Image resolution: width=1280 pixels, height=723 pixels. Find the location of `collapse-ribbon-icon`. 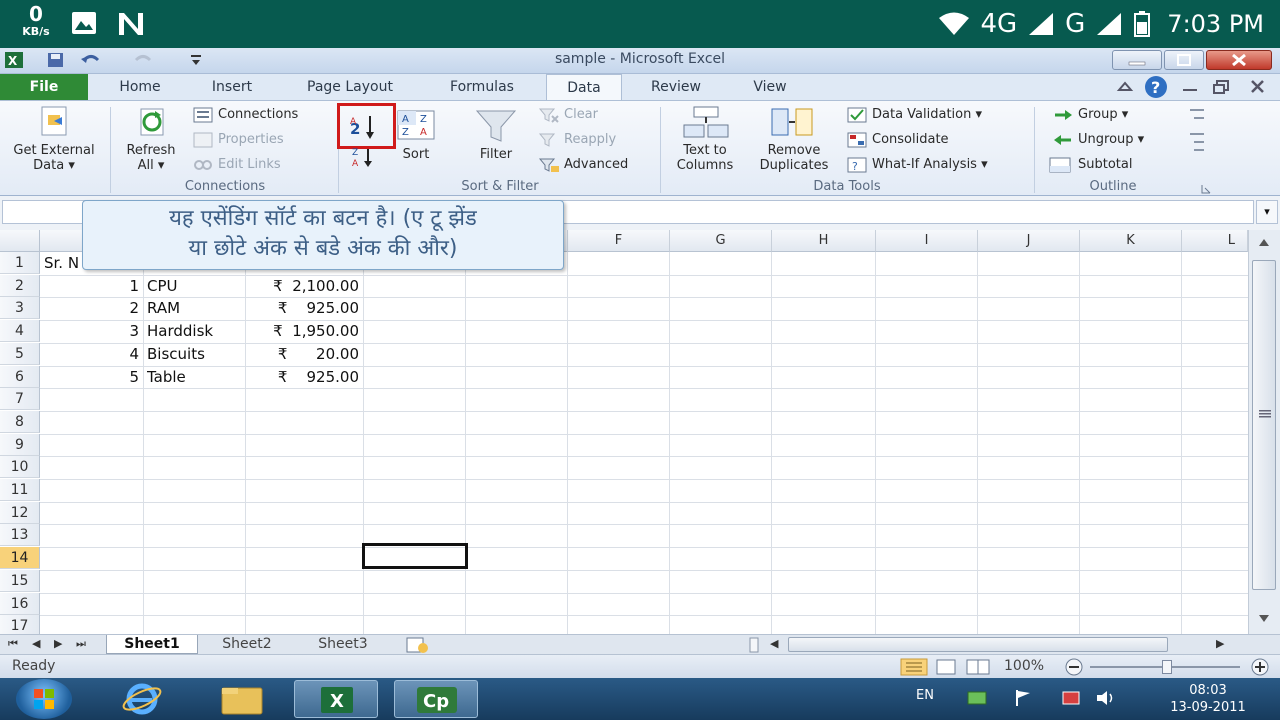

collapse-ribbon-icon is located at coordinates (1125, 87).